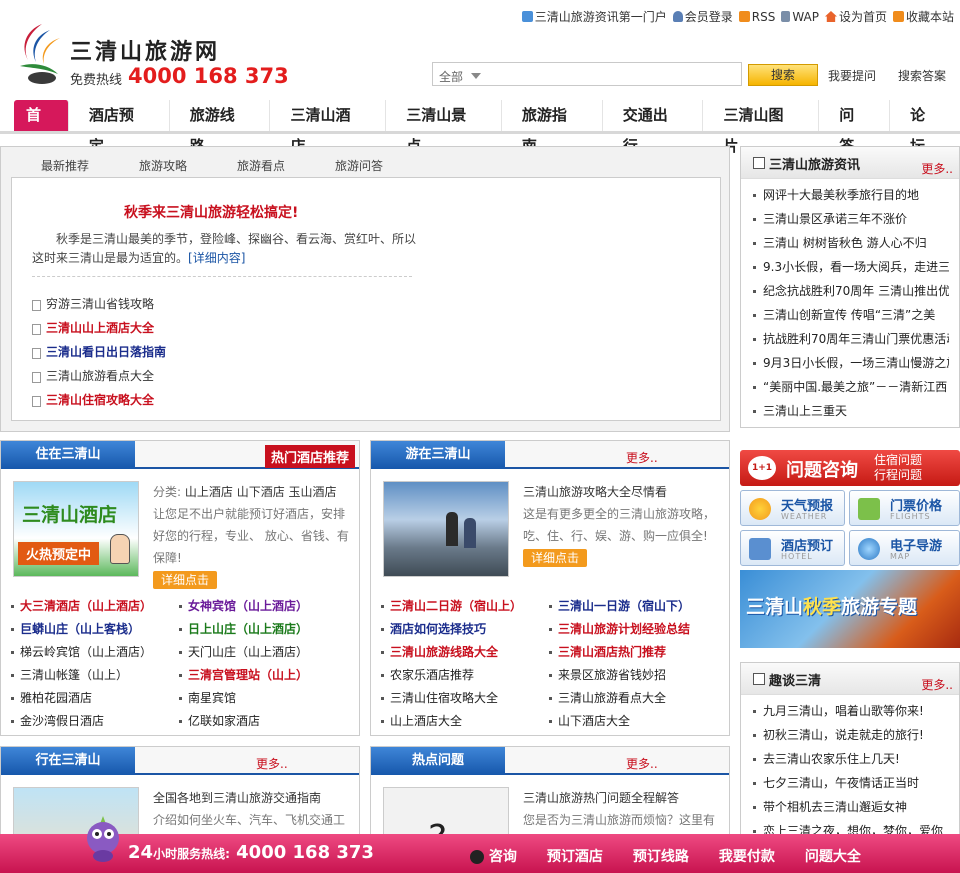 This screenshot has width=960, height=873. What do you see at coordinates (937, 684) in the screenshot?
I see `fun-more-link: 更多..` at bounding box center [937, 684].